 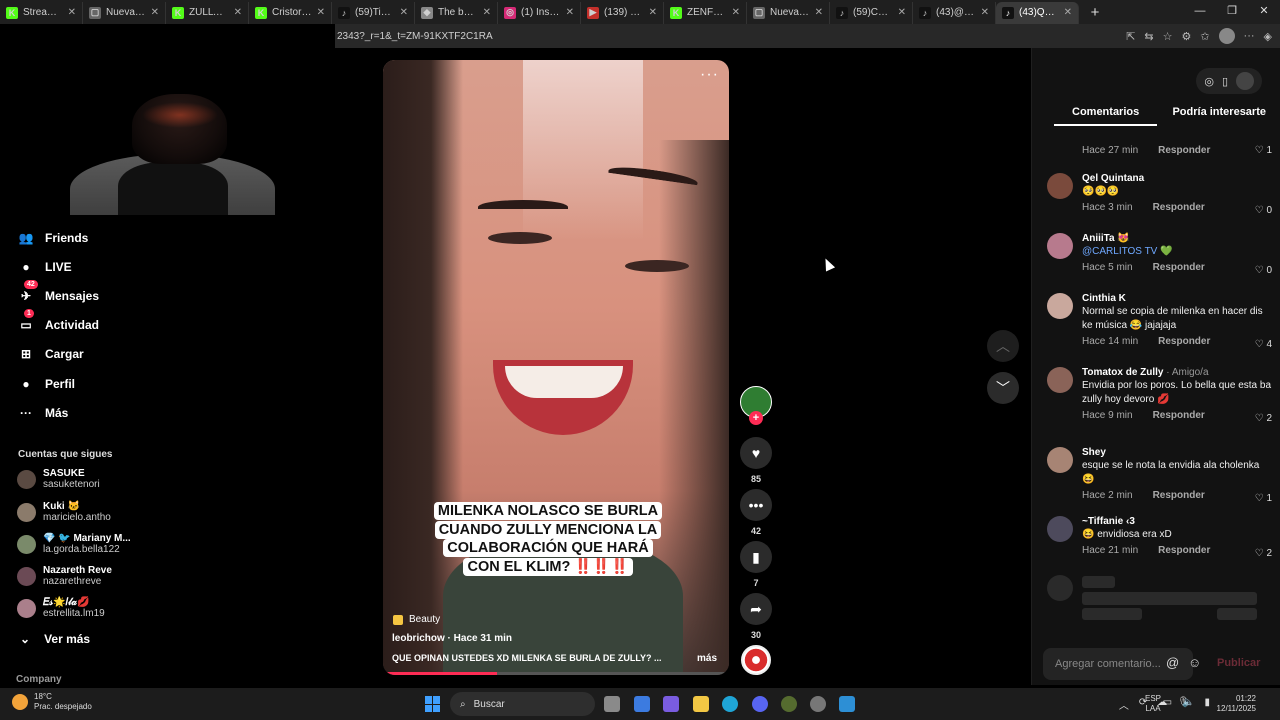 What do you see at coordinates (705, 12) in the screenshot?
I see `browser-tab: K ZENFLUENC ✕` at bounding box center [705, 12].